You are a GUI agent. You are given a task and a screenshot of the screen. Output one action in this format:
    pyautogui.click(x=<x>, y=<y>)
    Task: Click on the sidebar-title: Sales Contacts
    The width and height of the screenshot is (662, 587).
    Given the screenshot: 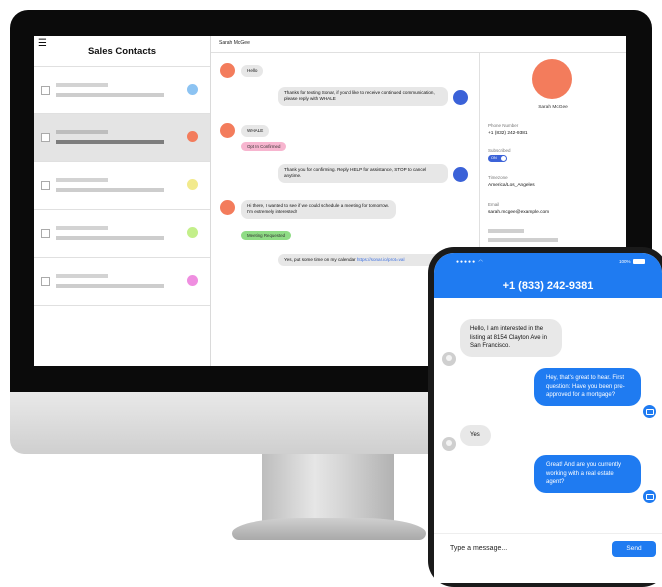 What is the action you would take?
    pyautogui.click(x=122, y=51)
    